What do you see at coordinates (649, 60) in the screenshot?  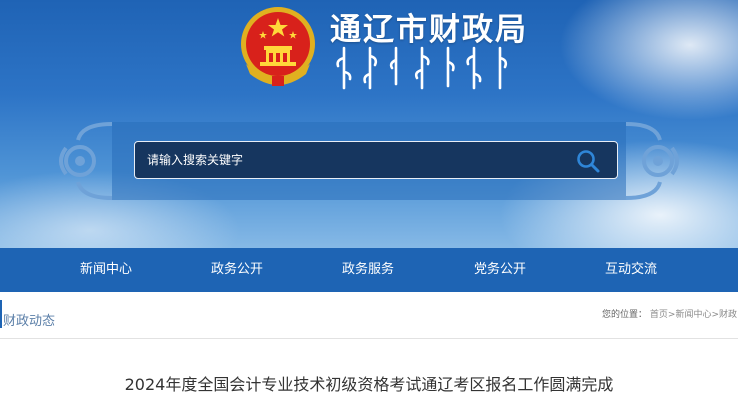 I see `header-cloud` at bounding box center [649, 60].